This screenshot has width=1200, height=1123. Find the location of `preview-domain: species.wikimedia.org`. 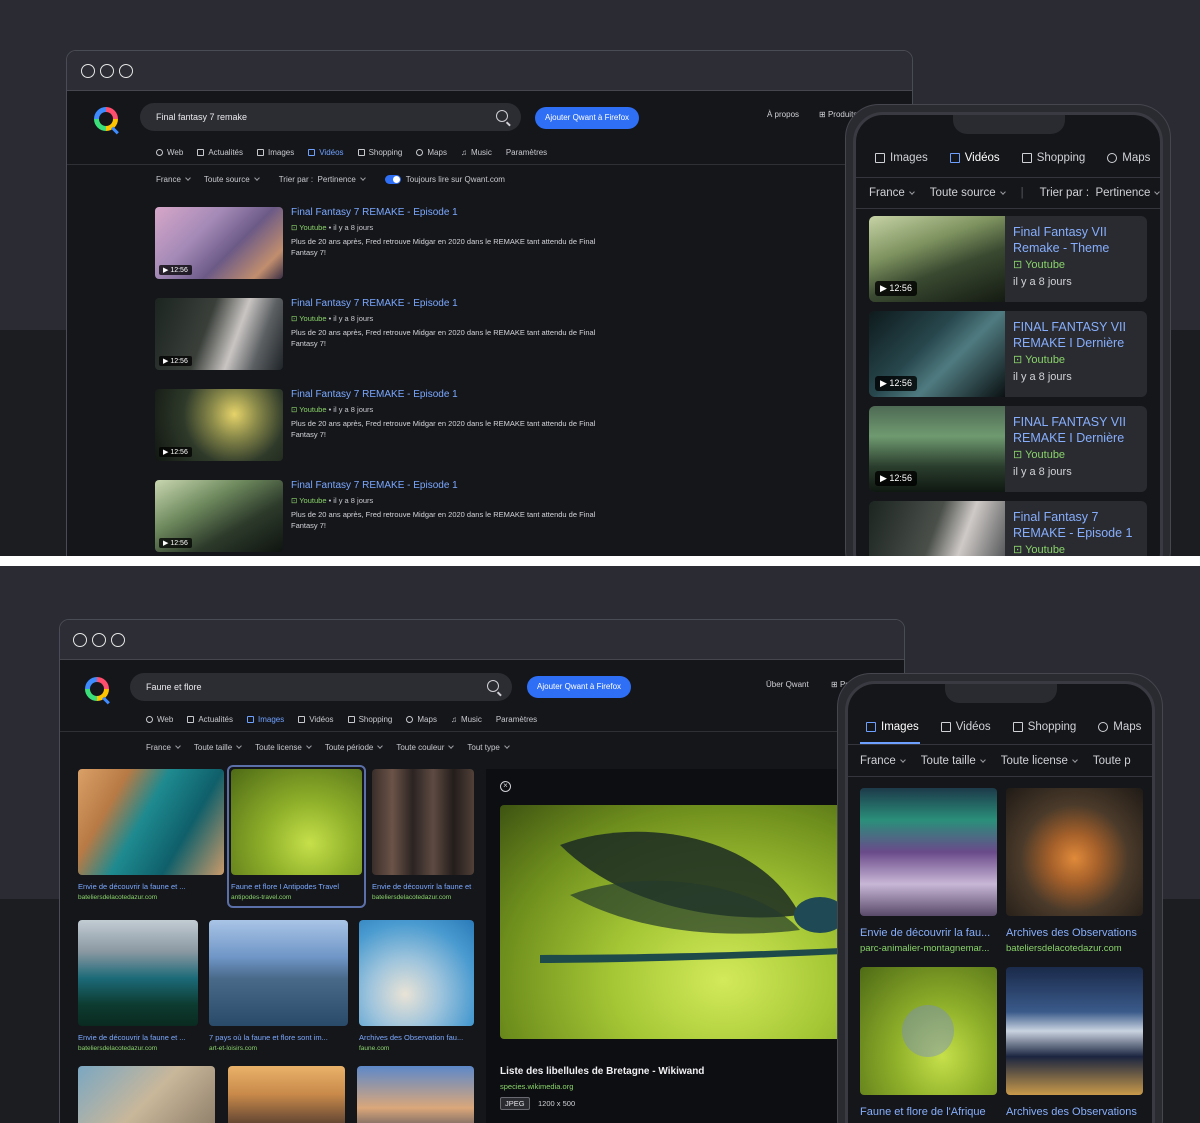

preview-domain: species.wikimedia.org is located at coordinates (536, 1086).